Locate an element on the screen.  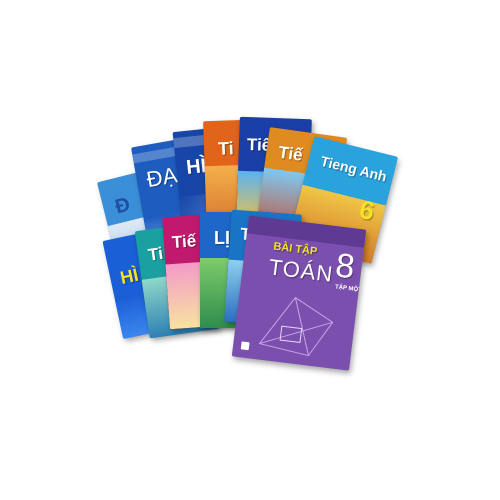
grade-number: 8 is located at coordinates (345, 266).